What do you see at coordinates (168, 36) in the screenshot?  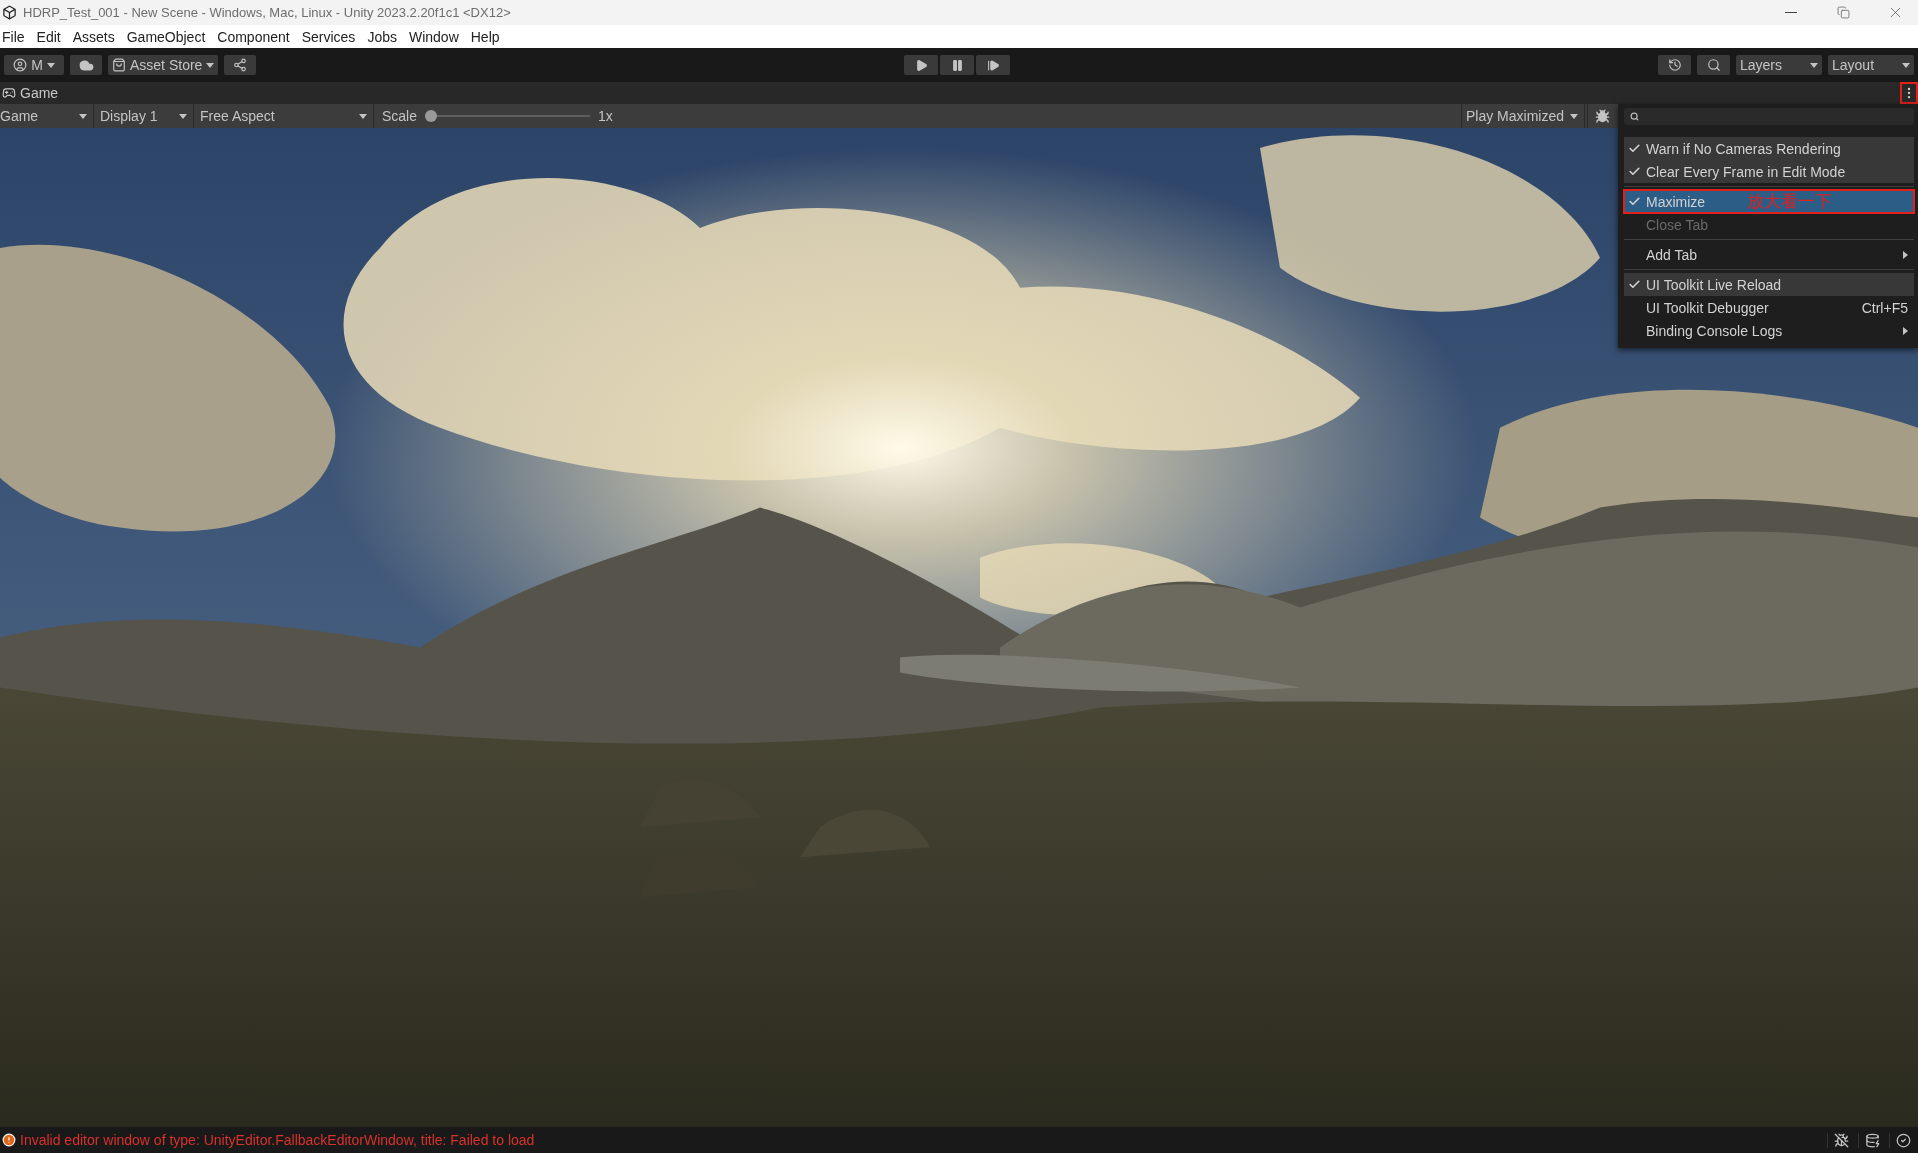 I see `menu-item: GameObject` at bounding box center [168, 36].